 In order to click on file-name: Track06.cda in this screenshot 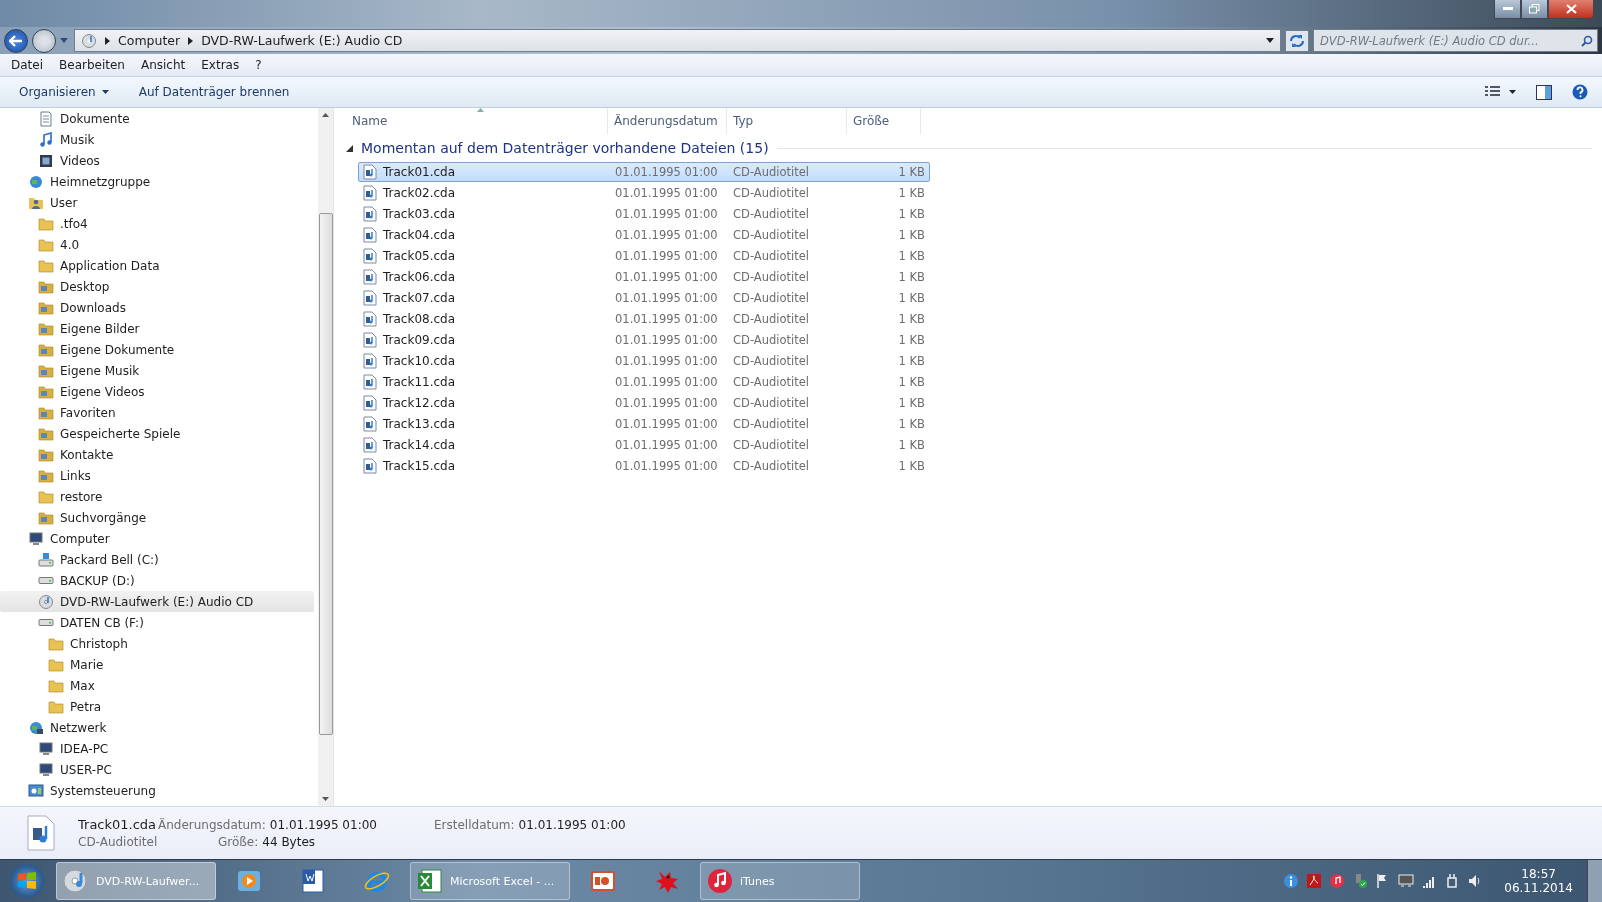, I will do `click(419, 277)`.